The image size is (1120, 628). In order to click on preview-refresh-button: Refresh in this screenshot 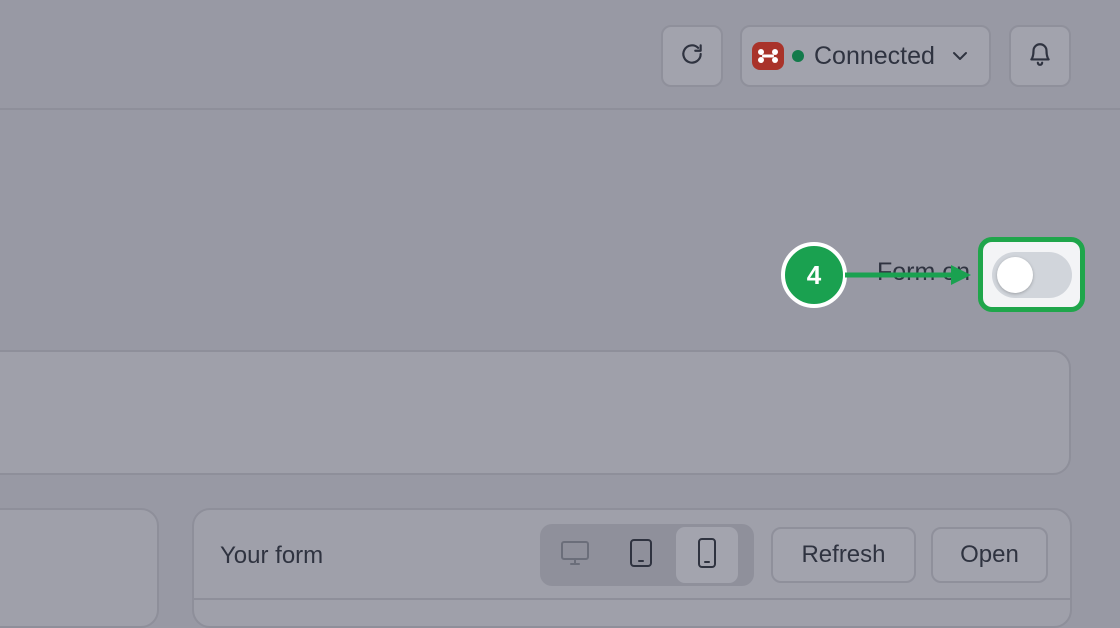, I will do `click(843, 555)`.